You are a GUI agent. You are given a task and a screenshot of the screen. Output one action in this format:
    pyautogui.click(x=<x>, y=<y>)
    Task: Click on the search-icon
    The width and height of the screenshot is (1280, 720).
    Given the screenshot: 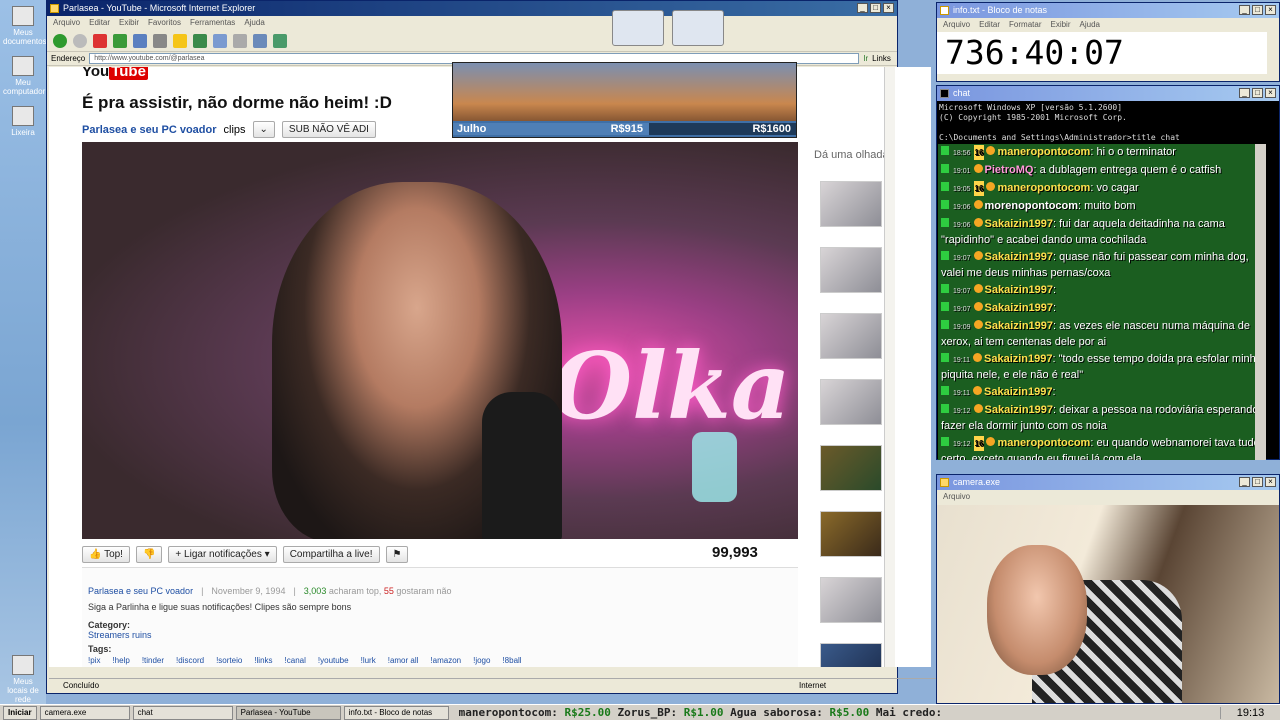 What is the action you would take?
    pyautogui.click(x=160, y=40)
    